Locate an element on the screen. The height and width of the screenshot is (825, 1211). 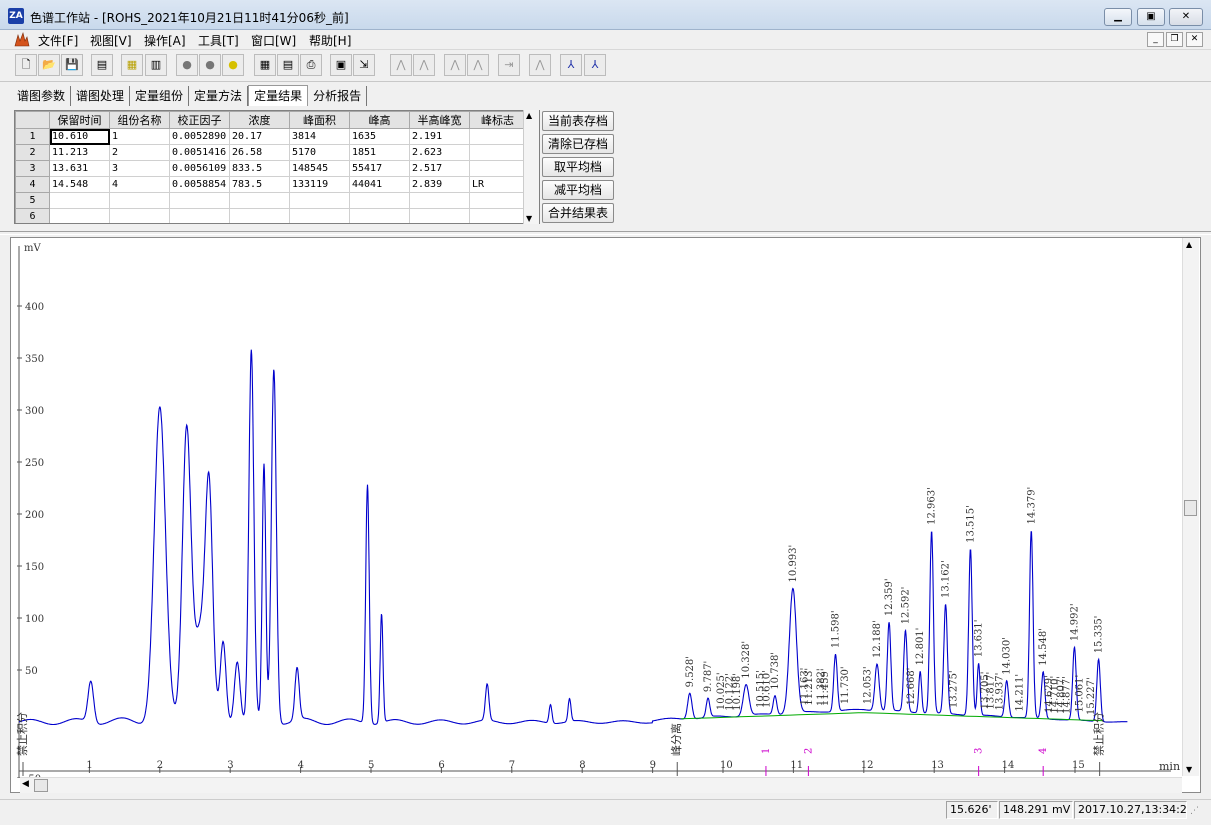
row-header: 3 is located at coordinates (32, 168).